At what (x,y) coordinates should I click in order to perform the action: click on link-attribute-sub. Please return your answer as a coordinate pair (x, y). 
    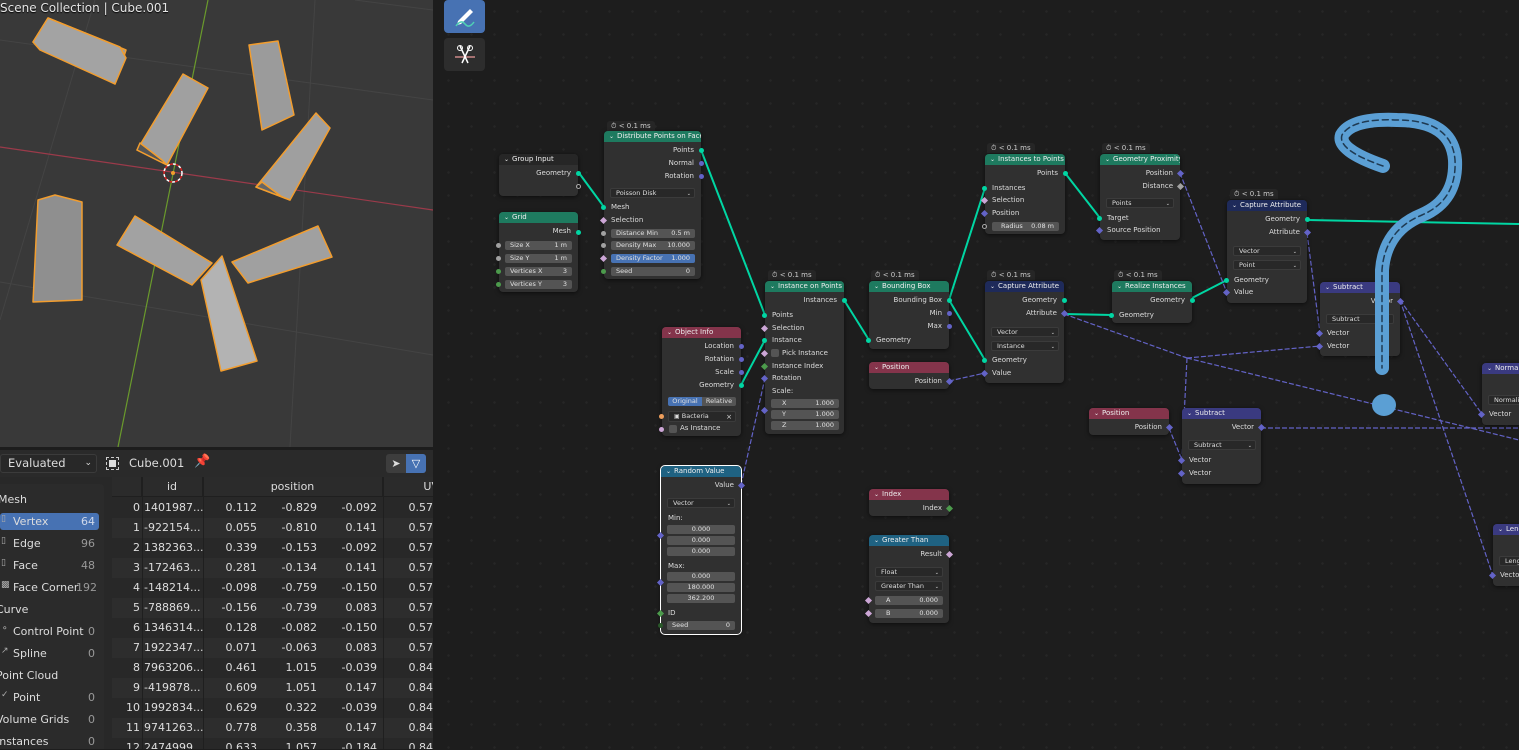
    Looking at the image, I should click on (1313, 283).